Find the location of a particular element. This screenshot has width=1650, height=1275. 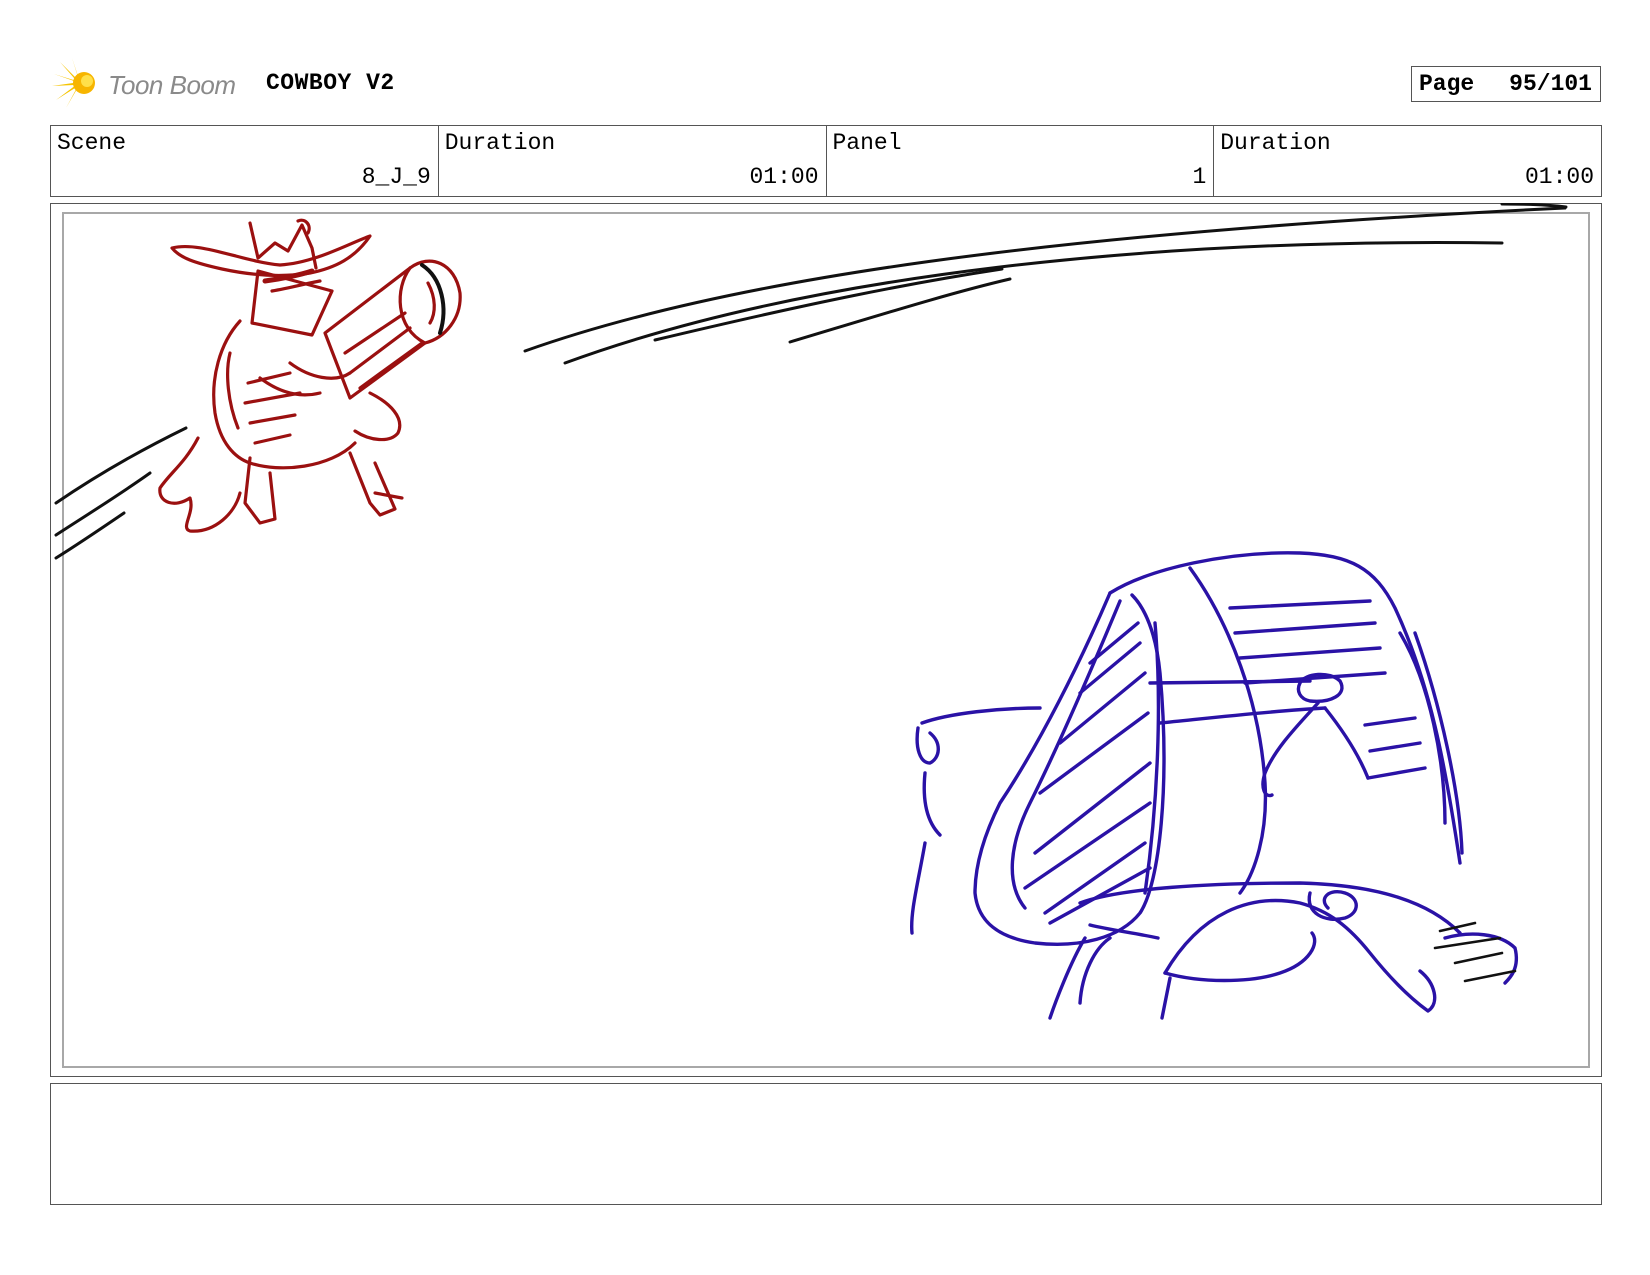

project-title: COWBOY V2 is located at coordinates (330, 83).